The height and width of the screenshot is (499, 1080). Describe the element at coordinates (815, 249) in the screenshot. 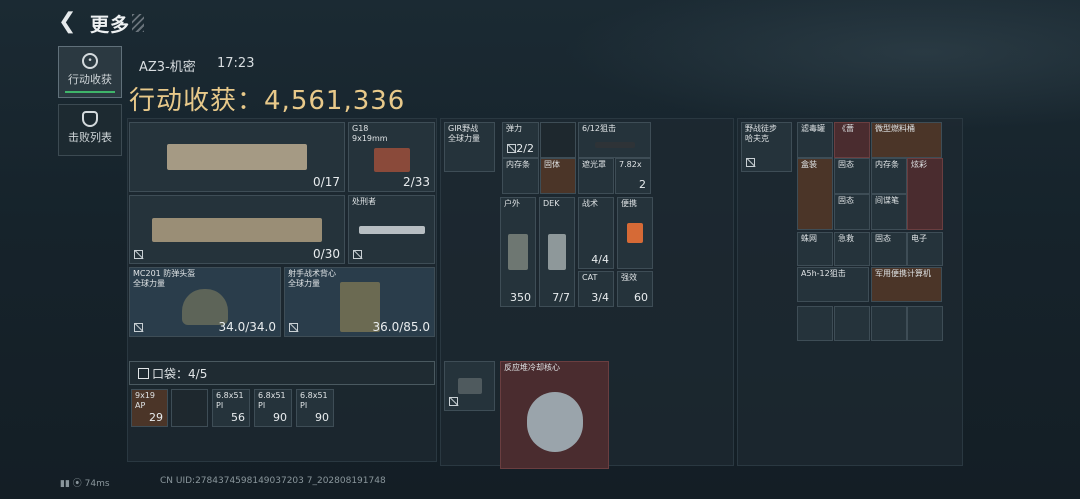

I see `bag-item: 蛛网` at that location.